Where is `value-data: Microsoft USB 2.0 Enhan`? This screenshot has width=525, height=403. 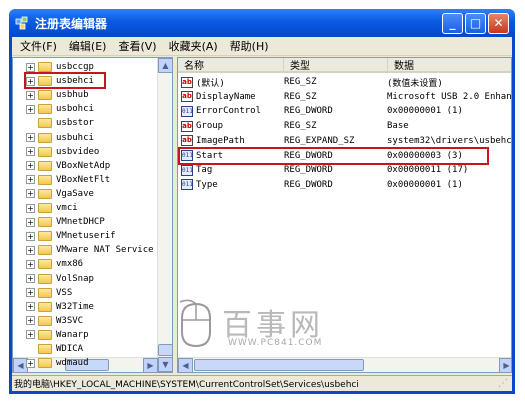 value-data: Microsoft USB 2.0 Enhan is located at coordinates (449, 96).